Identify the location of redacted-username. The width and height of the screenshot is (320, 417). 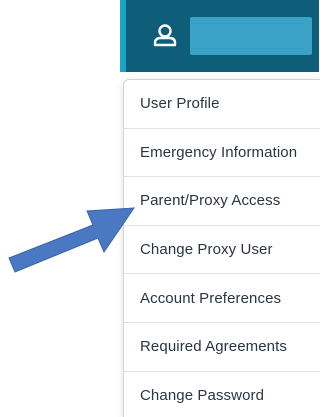
(251, 36).